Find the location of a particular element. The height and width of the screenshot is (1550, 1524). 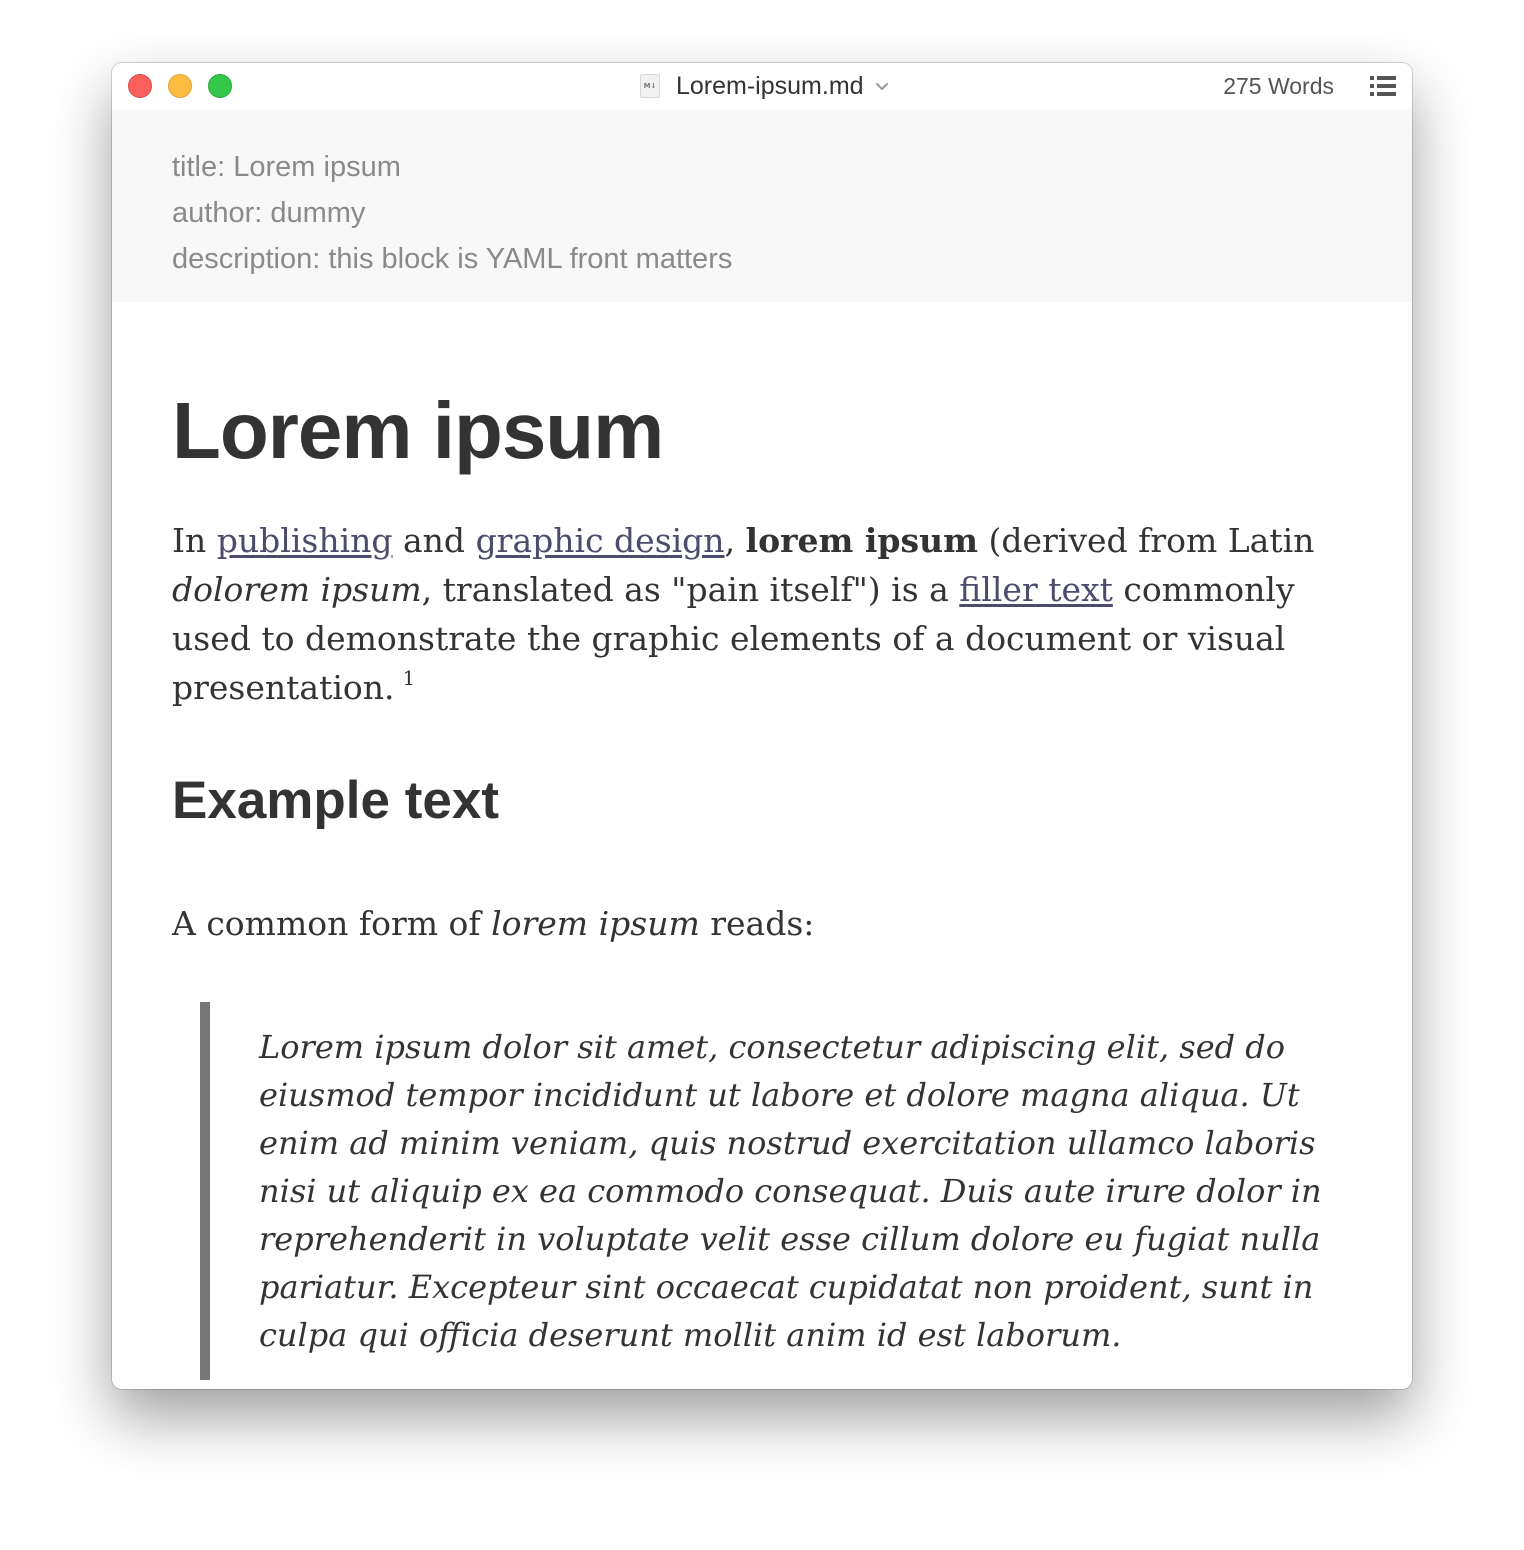

document-title: M↓ Lorem-ipsum.md is located at coordinates (765, 86).